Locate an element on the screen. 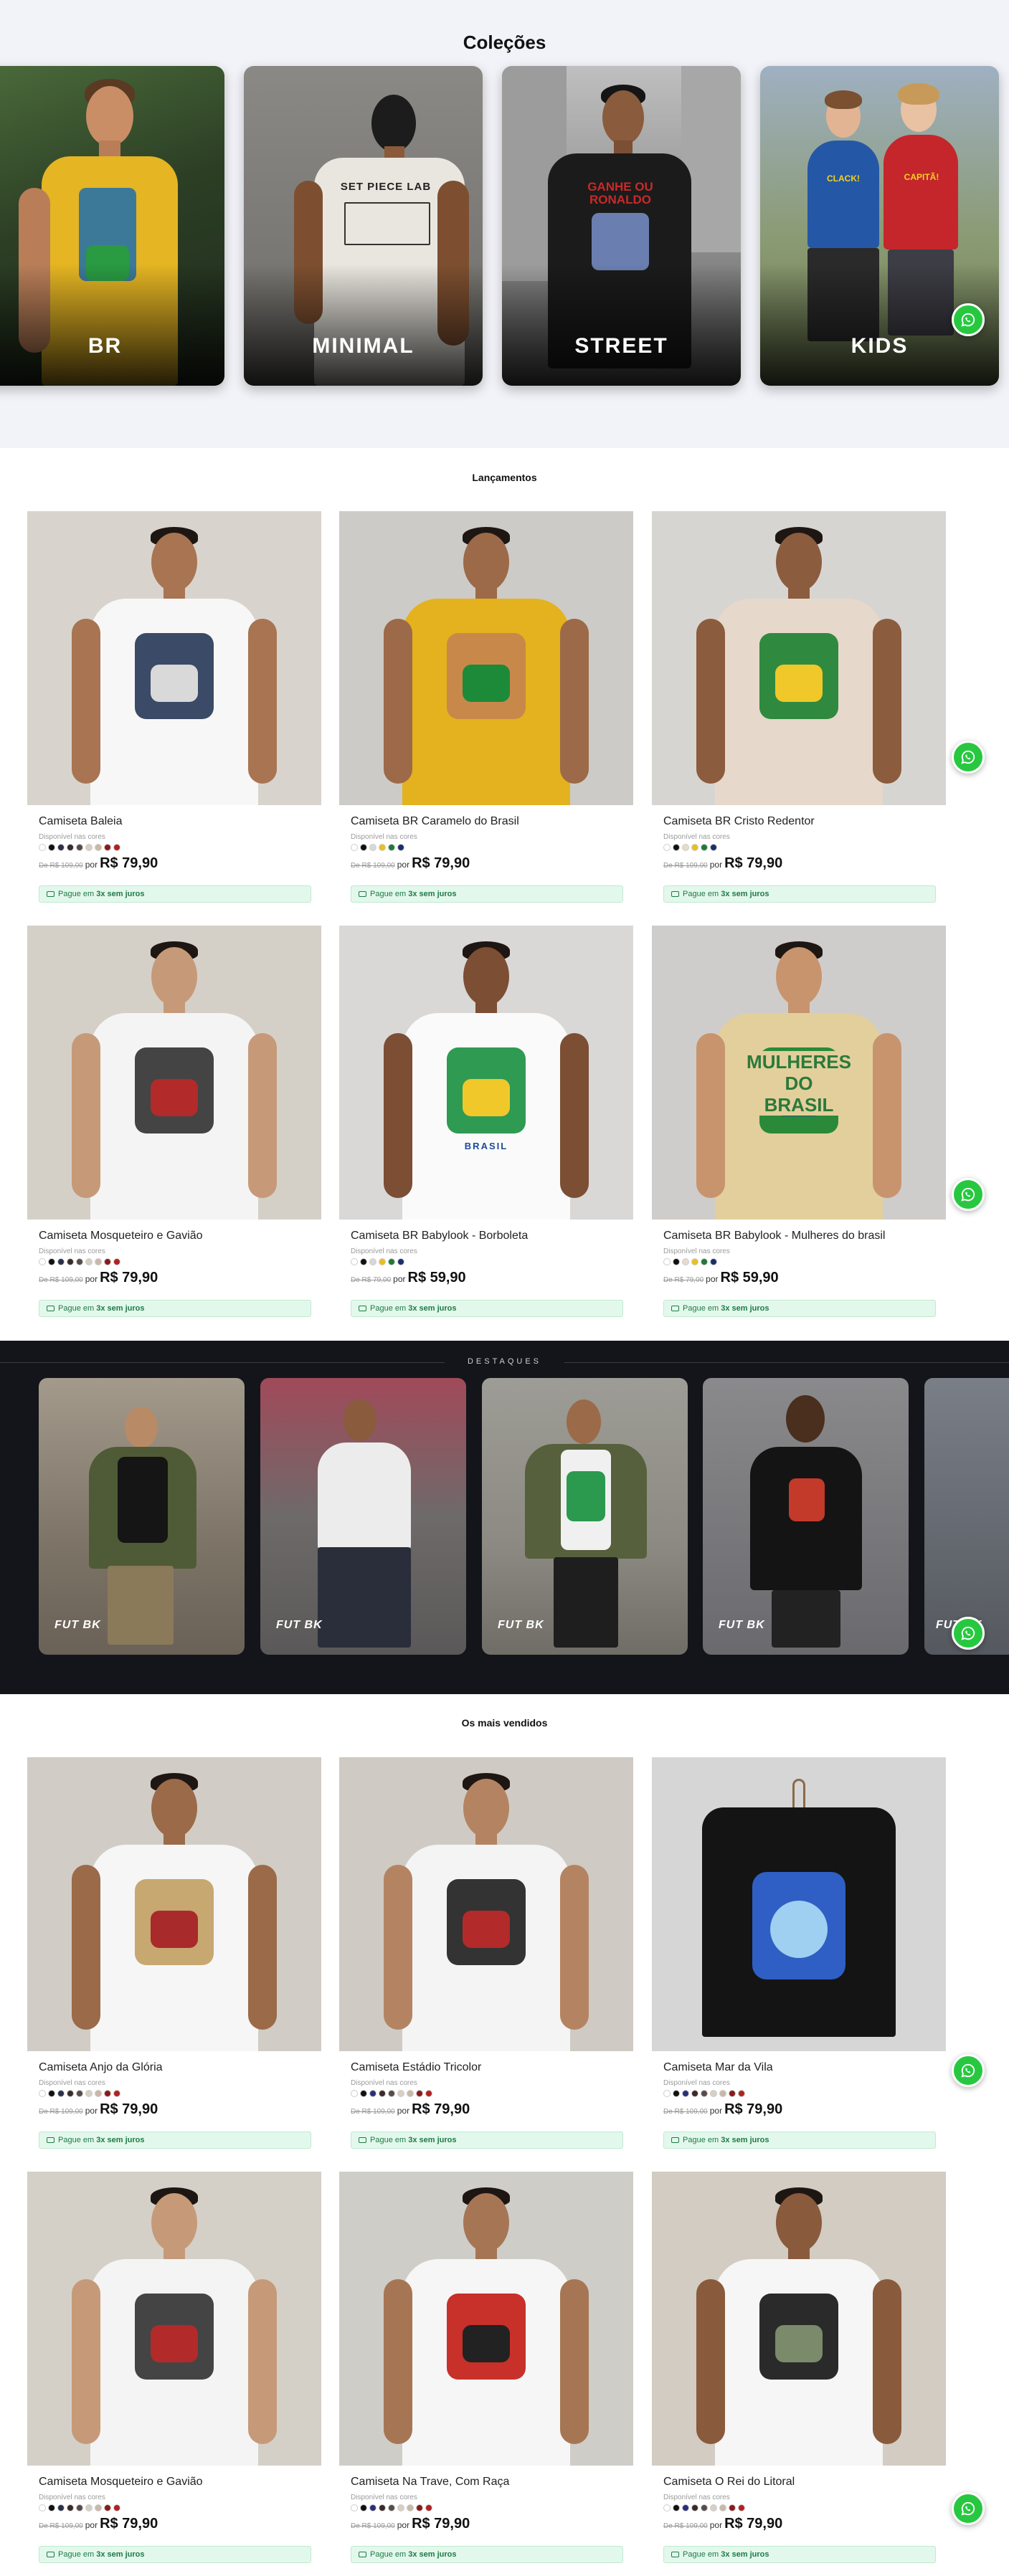 Image resolution: width=1009 pixels, height=2576 pixels. product-name: Camiseta Anjo da Glória is located at coordinates (101, 2067).